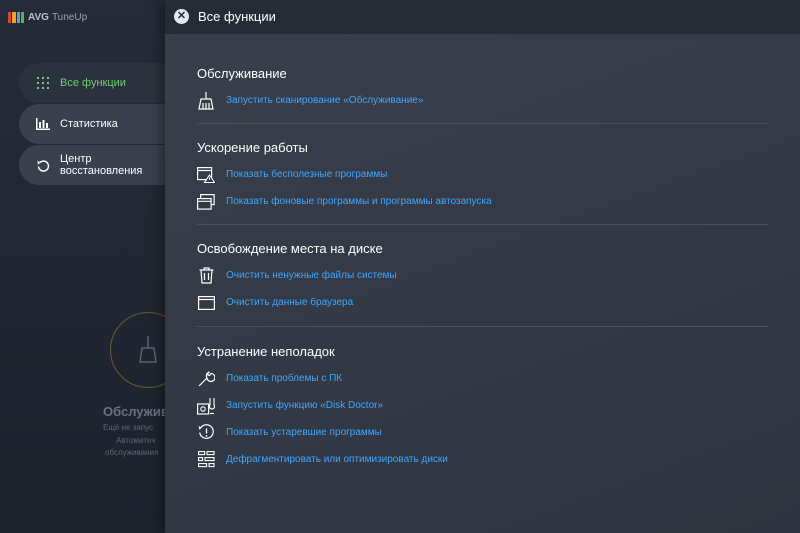 The width and height of the screenshot is (800, 533). Describe the element at coordinates (132, 452) in the screenshot. I see `maintenance-desc-2: обслуживания` at that location.